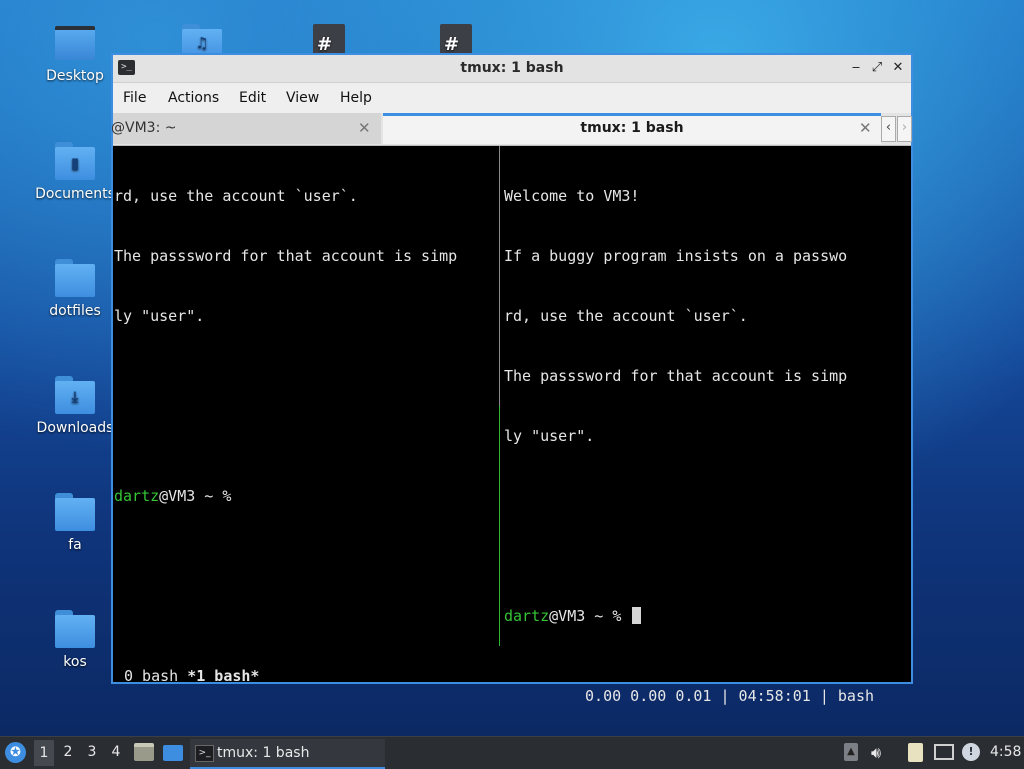 The width and height of the screenshot is (1024, 769). Describe the element at coordinates (898, 68) in the screenshot. I see `close-button: ✕` at that location.